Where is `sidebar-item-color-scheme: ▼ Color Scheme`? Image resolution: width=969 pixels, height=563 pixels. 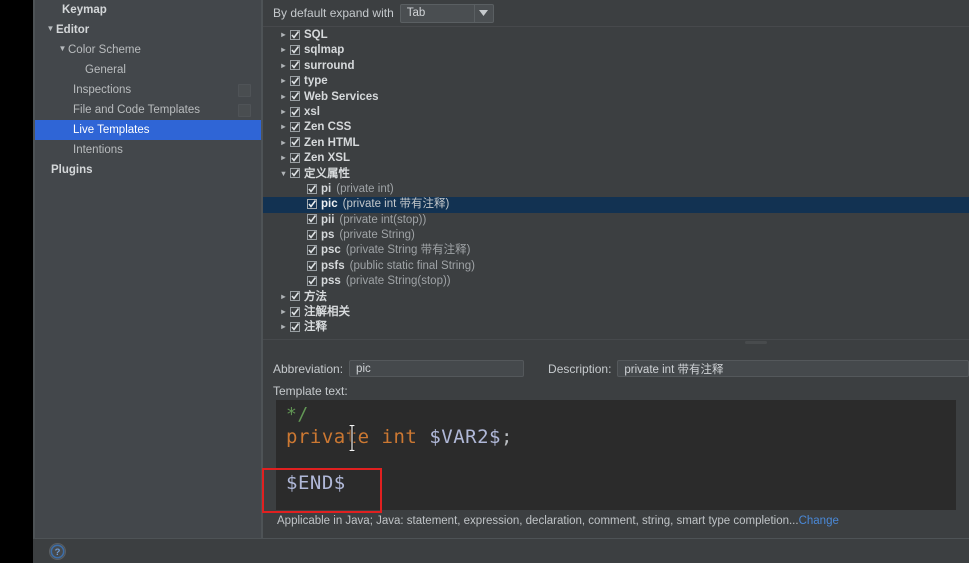 sidebar-item-color-scheme: ▼ Color Scheme is located at coordinates (147, 50).